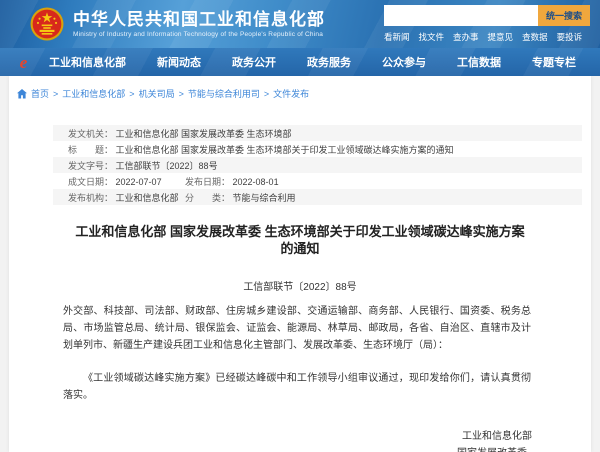 The height and width of the screenshot is (452, 600). I want to click on meta-value-publish-date: 2022-08-01, so click(255, 181).